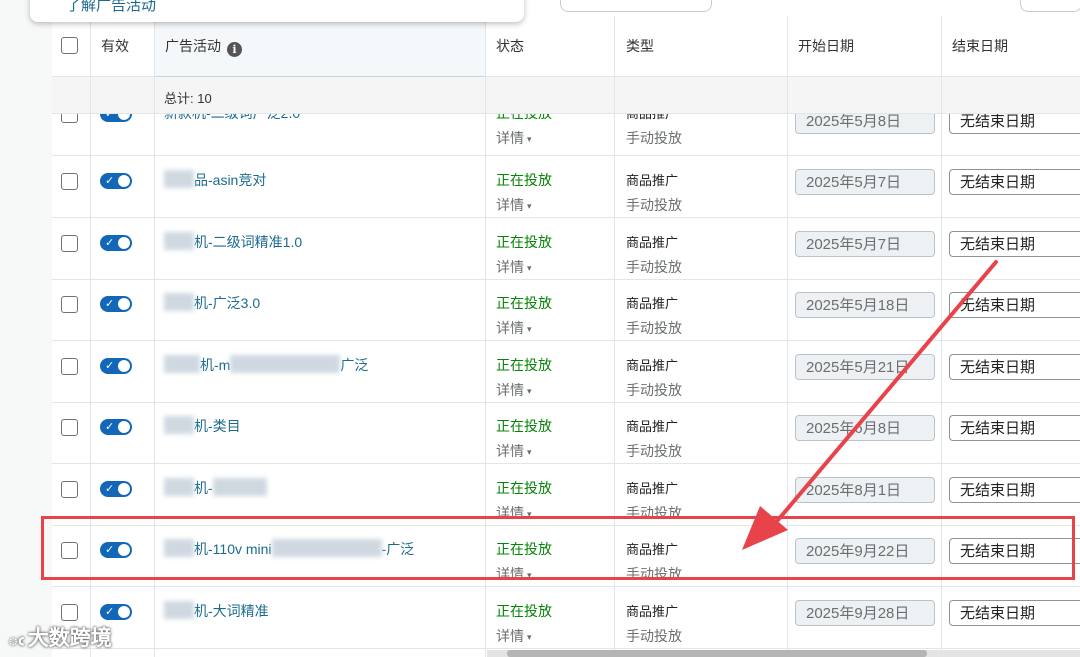 The width and height of the screenshot is (1080, 657). I want to click on arrow-shaft, so click(887, 391).